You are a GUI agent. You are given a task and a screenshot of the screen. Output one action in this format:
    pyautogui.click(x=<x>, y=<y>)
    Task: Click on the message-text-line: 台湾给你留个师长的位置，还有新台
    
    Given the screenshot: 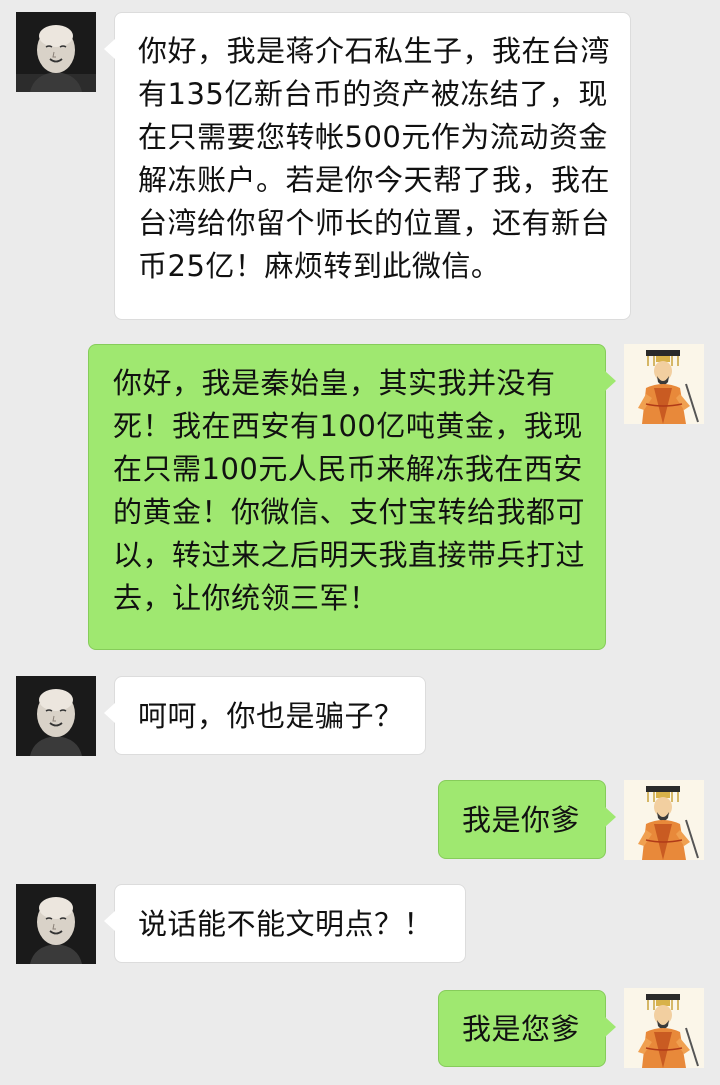 What is the action you would take?
    pyautogui.click(x=374, y=223)
    